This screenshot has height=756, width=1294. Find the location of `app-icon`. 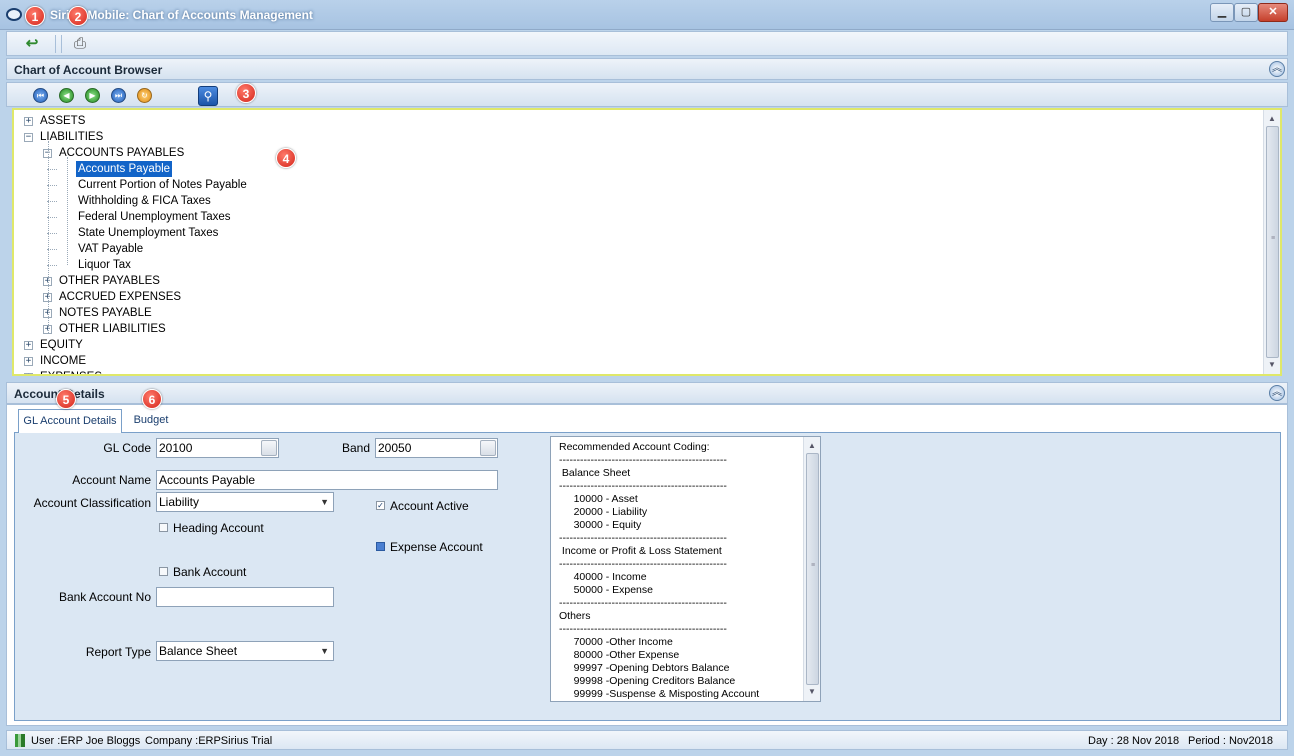

app-icon is located at coordinates (14, 14).